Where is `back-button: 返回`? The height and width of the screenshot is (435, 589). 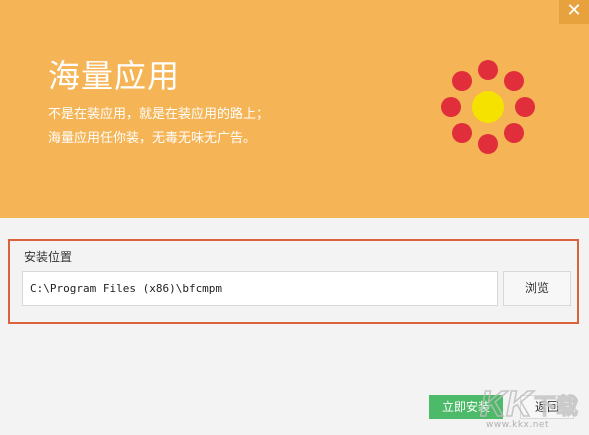 back-button: 返回 is located at coordinates (547, 407).